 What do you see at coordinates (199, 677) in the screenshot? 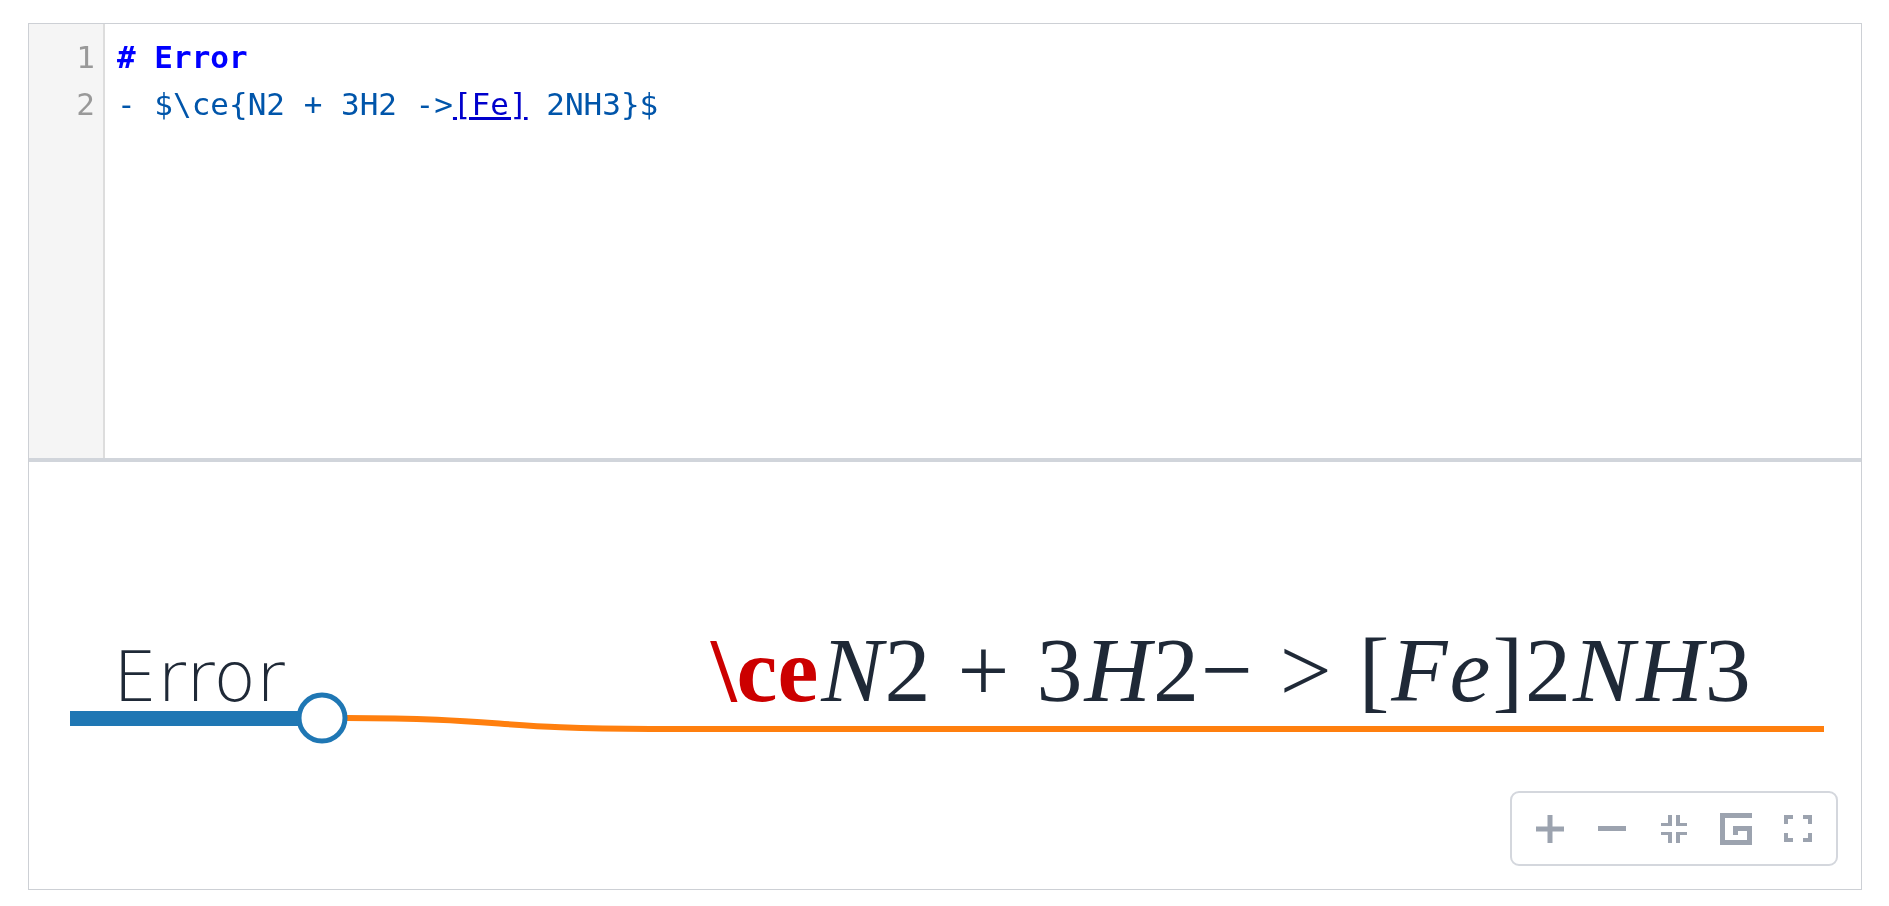
I see `node-label: Error` at bounding box center [199, 677].